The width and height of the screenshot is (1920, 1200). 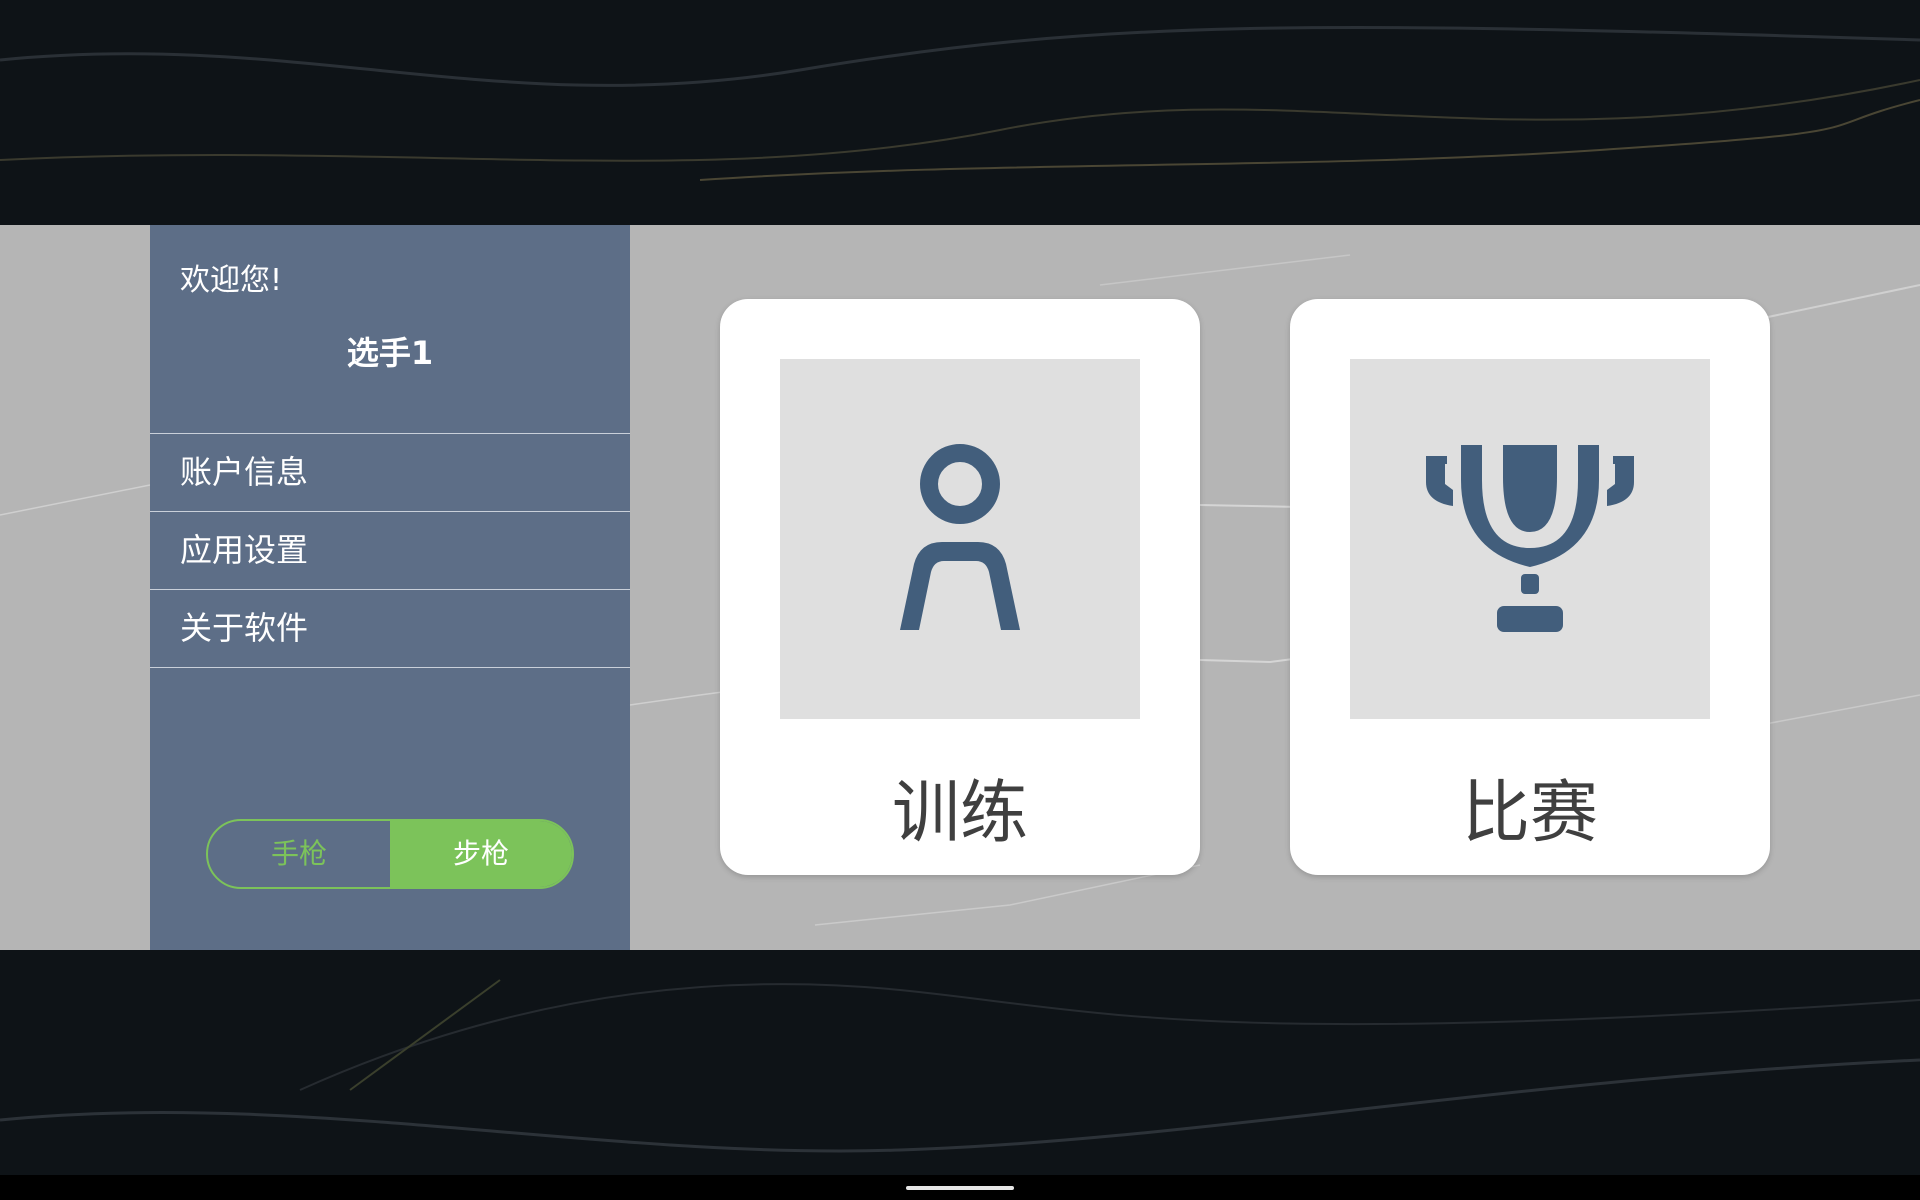 I want to click on trophy-icon, so click(x=1530, y=538).